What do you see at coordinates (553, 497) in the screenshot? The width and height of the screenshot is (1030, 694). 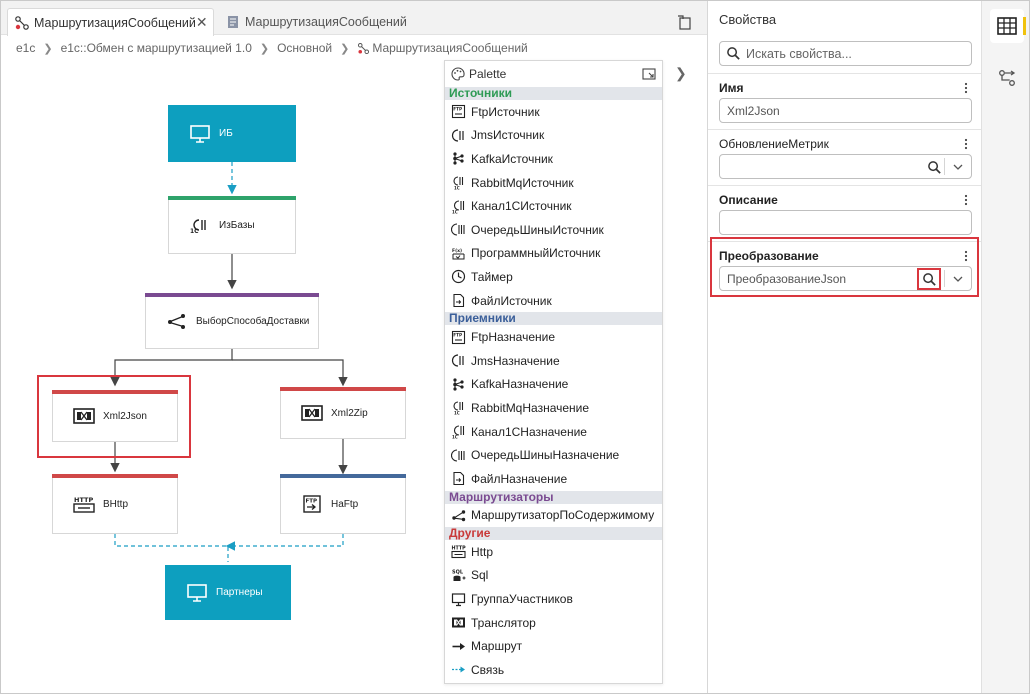 I see `palette-section-header: Маршрутизаторы` at bounding box center [553, 497].